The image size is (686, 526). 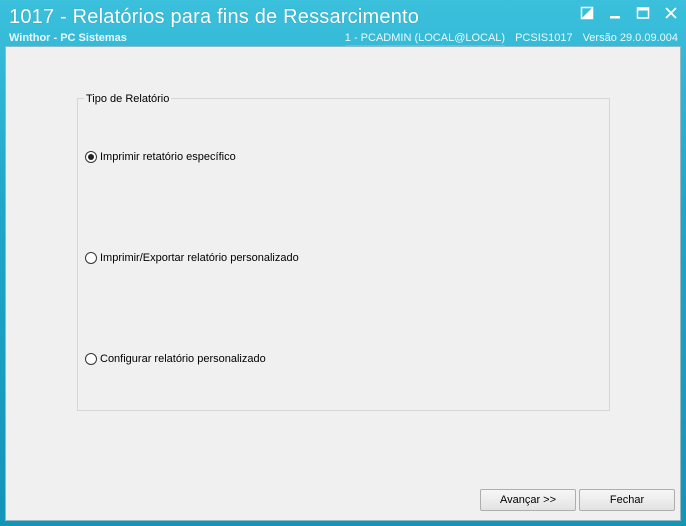 What do you see at coordinates (425, 39) in the screenshot?
I see `session-user: 1 - PCADMIN (LOCAL@LOCAL)` at bounding box center [425, 39].